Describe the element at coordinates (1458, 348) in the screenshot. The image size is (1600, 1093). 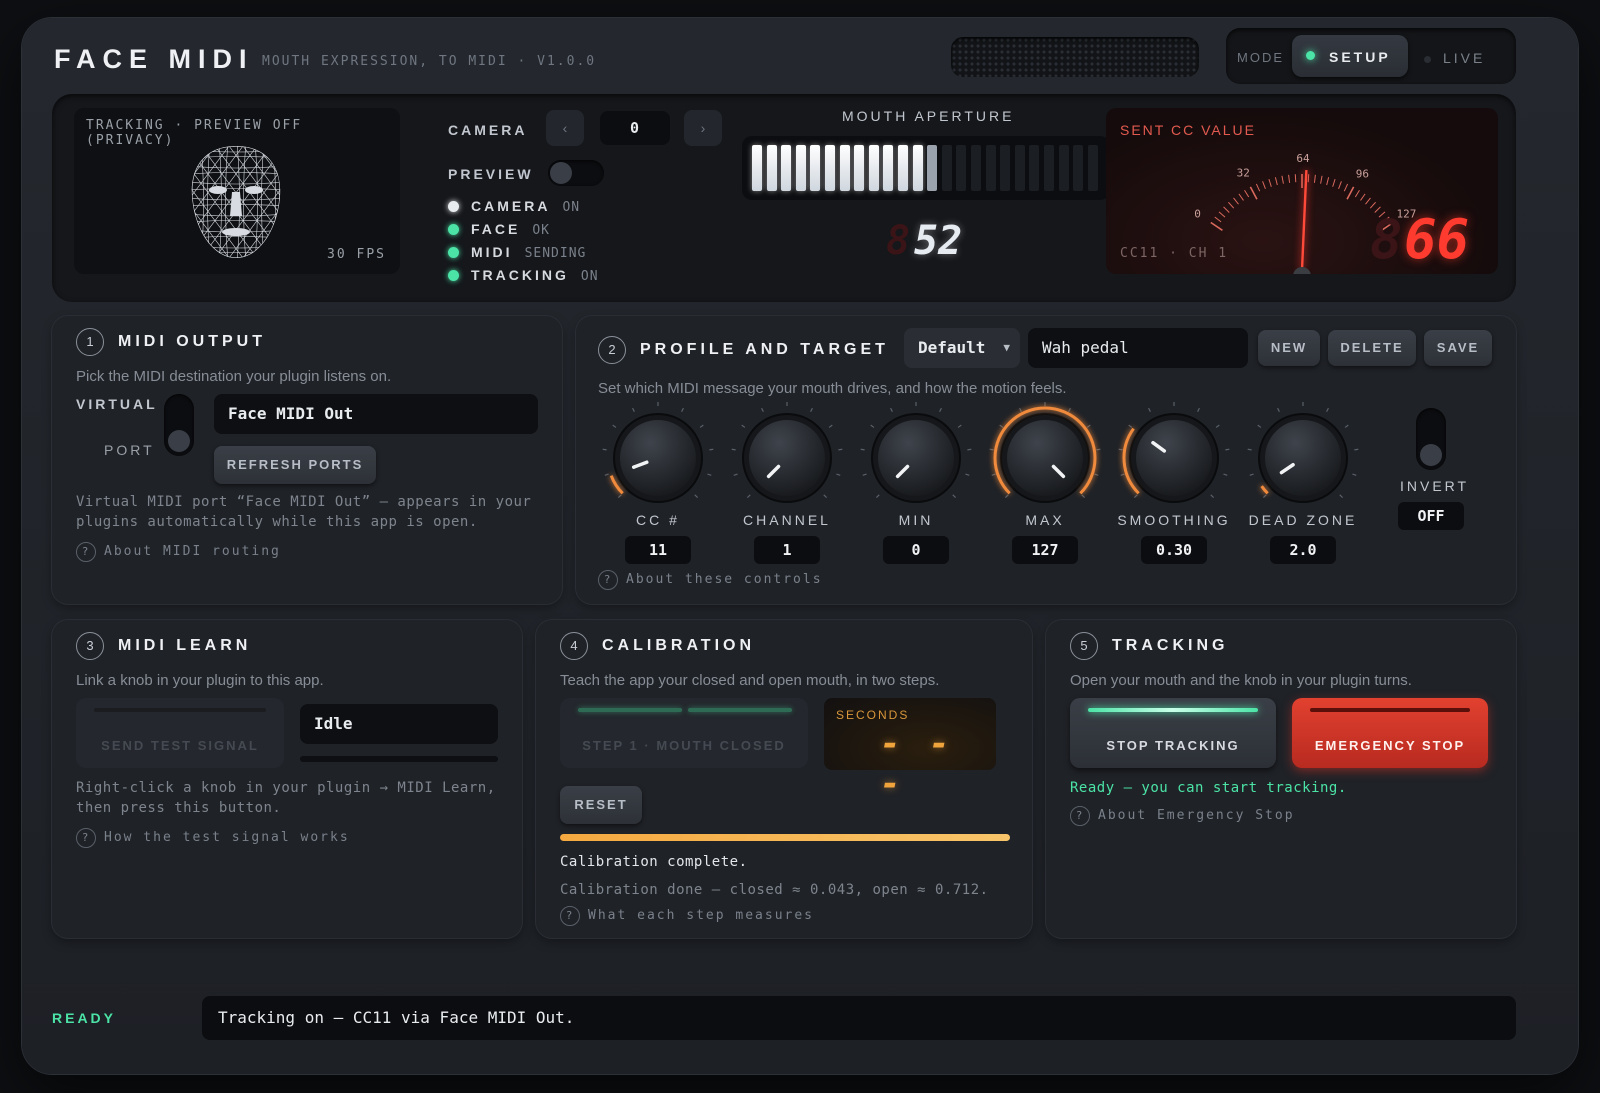
I see `save-profile-button: SAVE` at that location.